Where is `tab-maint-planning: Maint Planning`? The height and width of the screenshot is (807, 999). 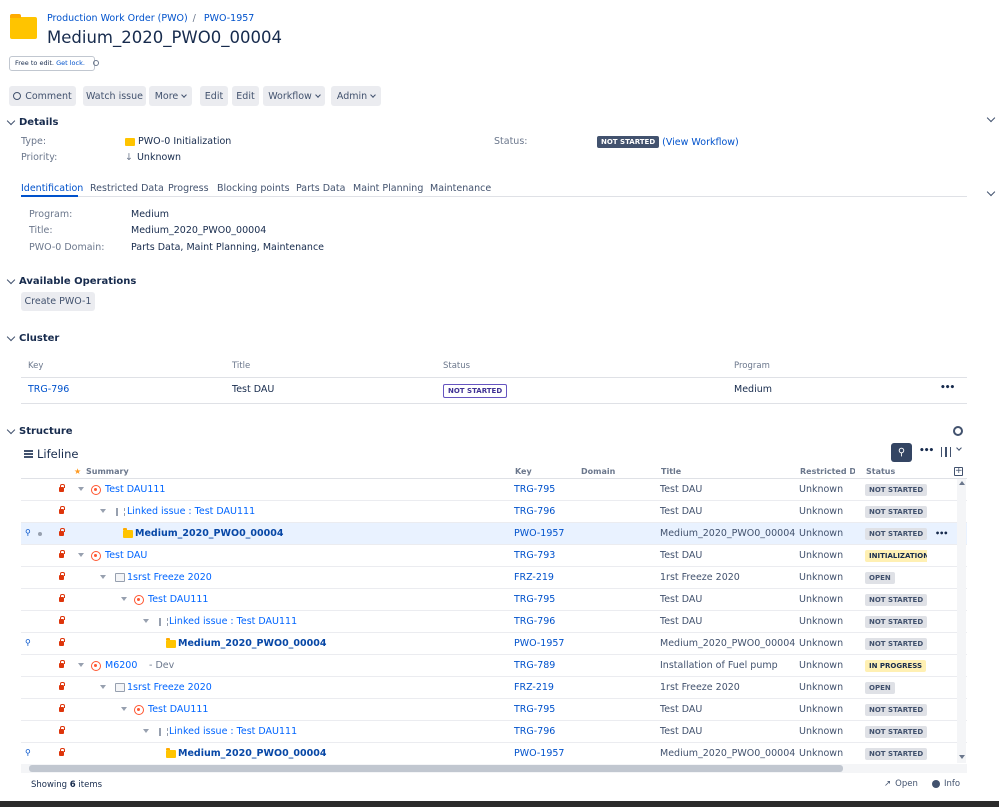
tab-maint-planning: Maint Planning is located at coordinates (388, 188).